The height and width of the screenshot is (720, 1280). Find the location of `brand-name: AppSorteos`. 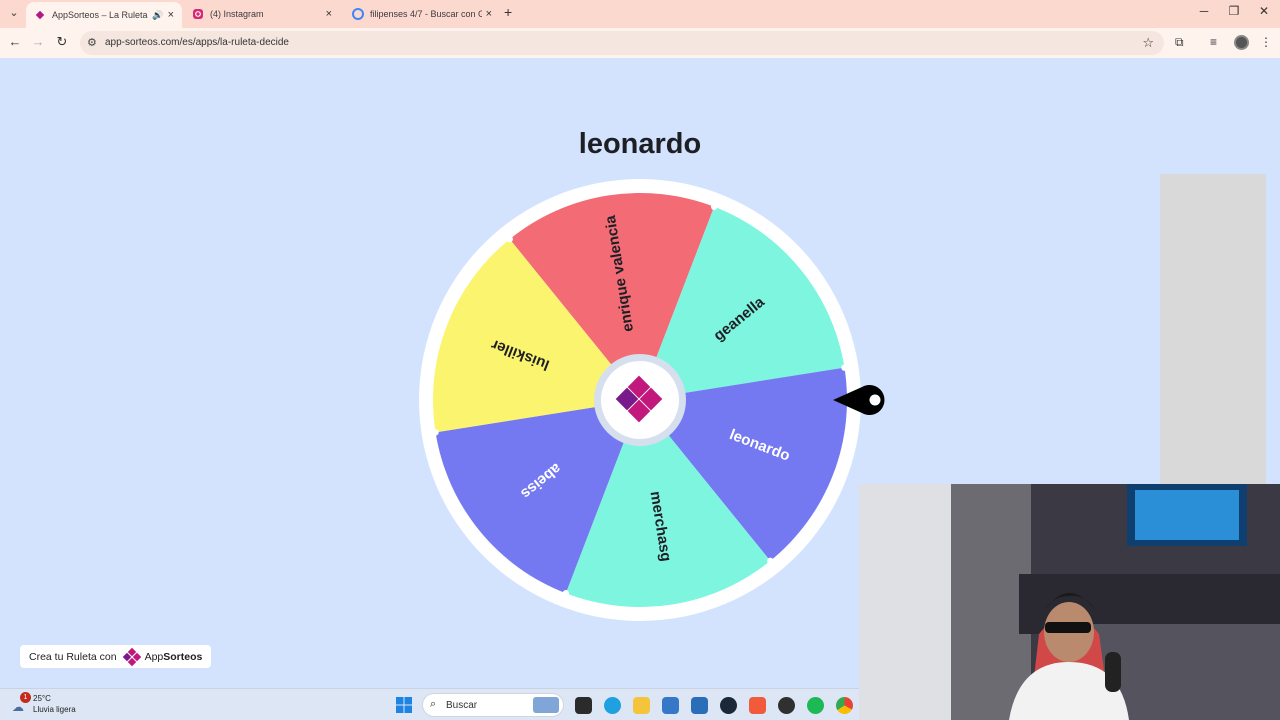

brand-name: AppSorteos is located at coordinates (174, 657).